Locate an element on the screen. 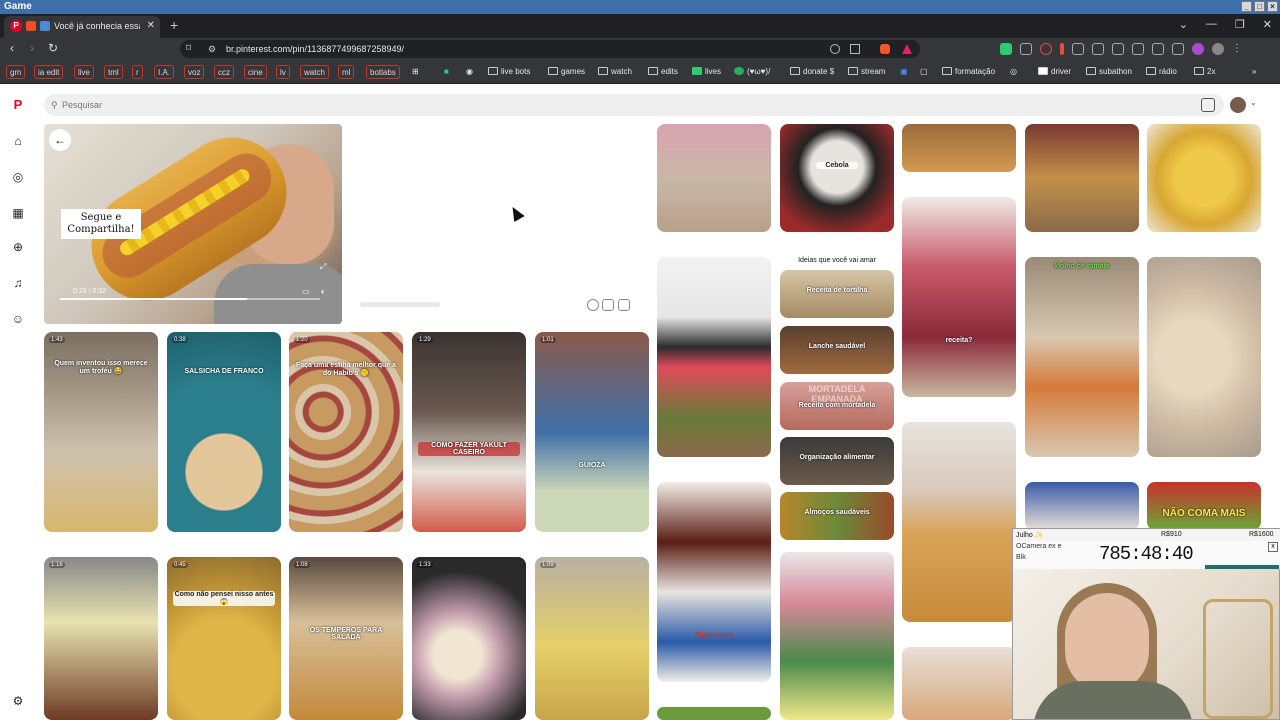  bookmark-item: live is located at coordinates (84, 72).